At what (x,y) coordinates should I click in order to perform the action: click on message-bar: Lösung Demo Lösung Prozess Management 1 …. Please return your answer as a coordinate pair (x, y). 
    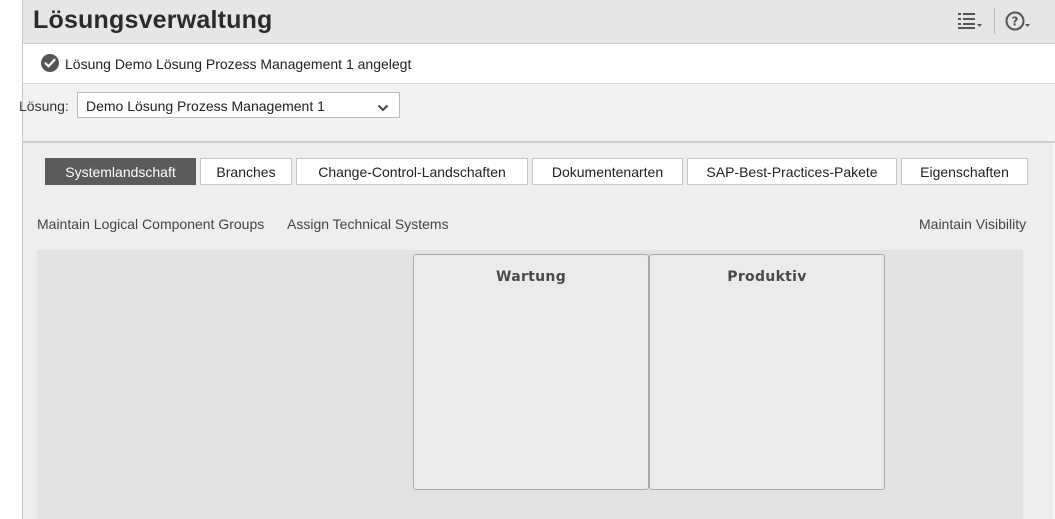
    Looking at the image, I should click on (539, 64).